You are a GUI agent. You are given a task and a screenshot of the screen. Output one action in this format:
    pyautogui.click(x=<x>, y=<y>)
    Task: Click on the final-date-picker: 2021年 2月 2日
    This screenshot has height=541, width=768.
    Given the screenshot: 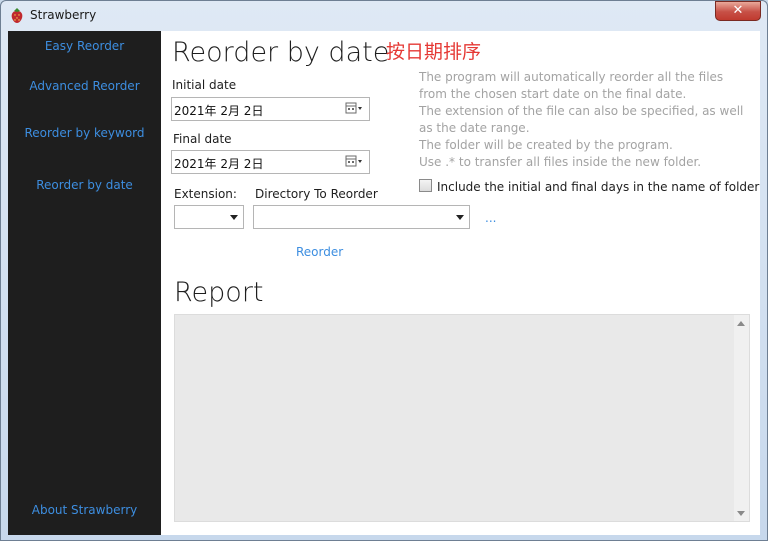 What is the action you would take?
    pyautogui.click(x=270, y=162)
    